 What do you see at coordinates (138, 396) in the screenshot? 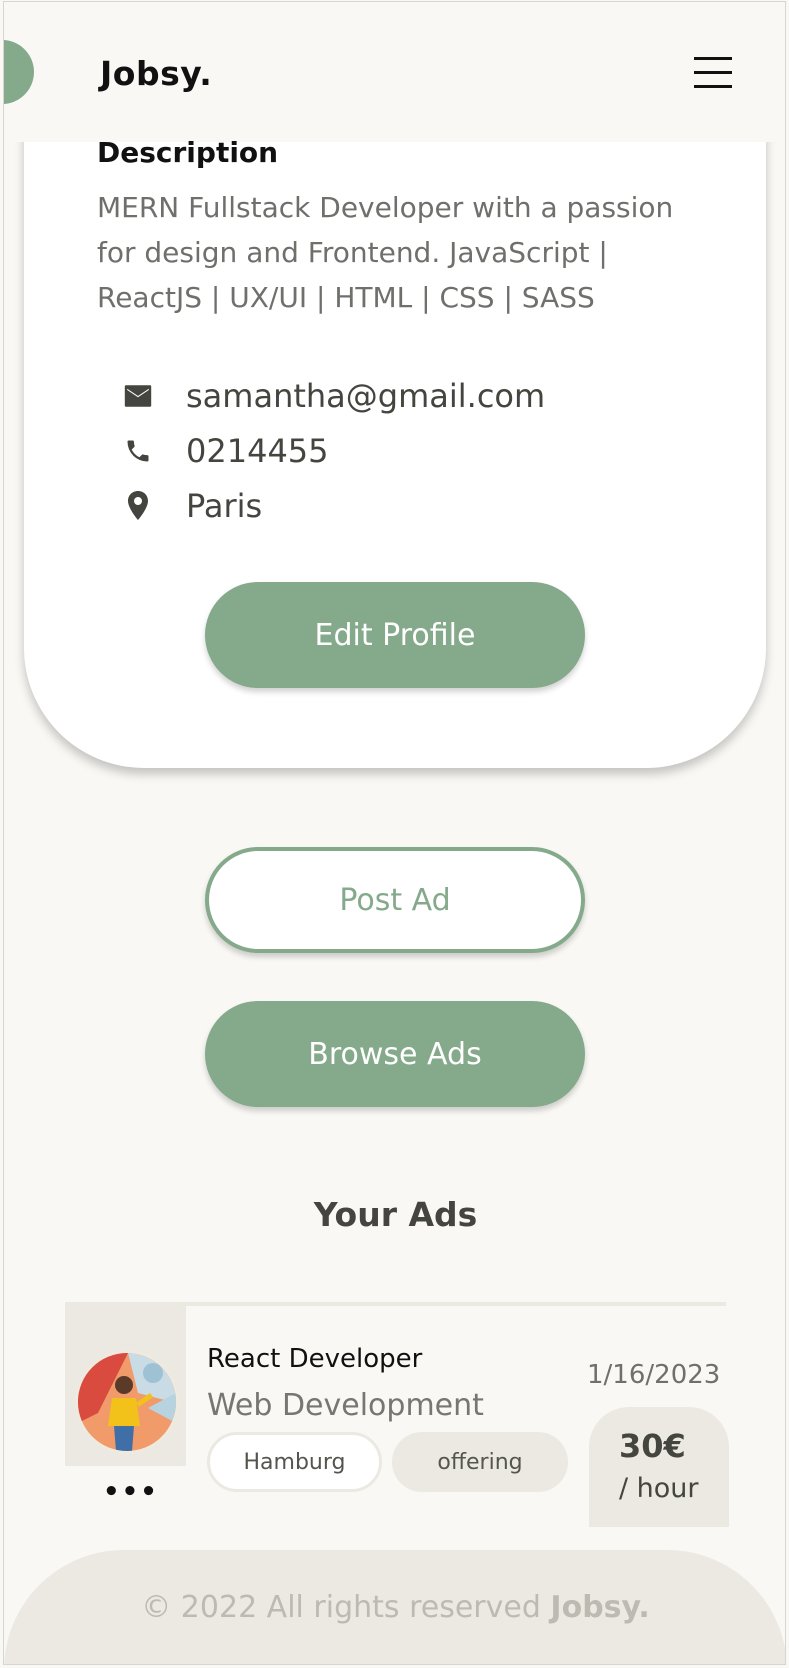
I see `email-icon` at bounding box center [138, 396].